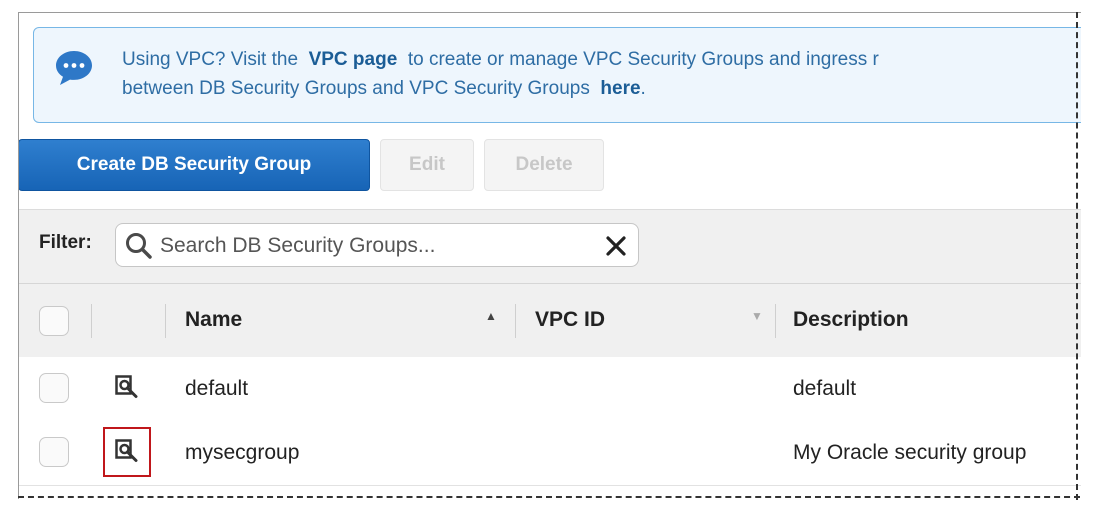  What do you see at coordinates (851, 320) in the screenshot?
I see `column-header-description: Description` at bounding box center [851, 320].